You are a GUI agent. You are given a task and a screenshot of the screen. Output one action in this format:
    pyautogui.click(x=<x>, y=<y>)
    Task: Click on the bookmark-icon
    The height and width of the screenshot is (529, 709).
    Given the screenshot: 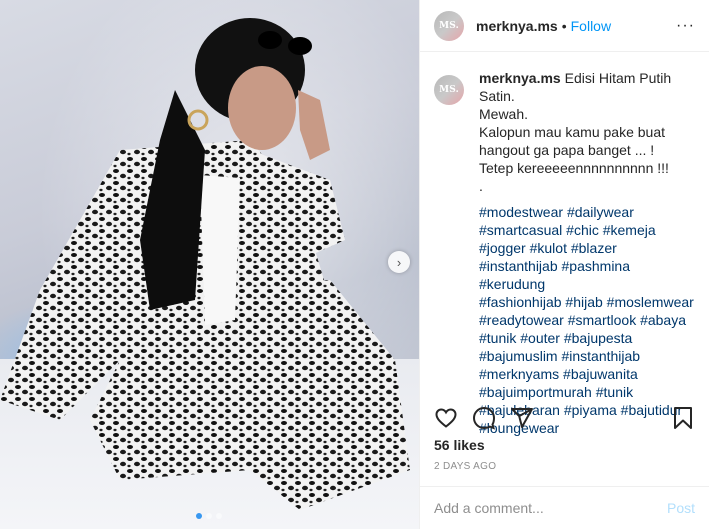 What is the action you would take?
    pyautogui.click(x=683, y=418)
    